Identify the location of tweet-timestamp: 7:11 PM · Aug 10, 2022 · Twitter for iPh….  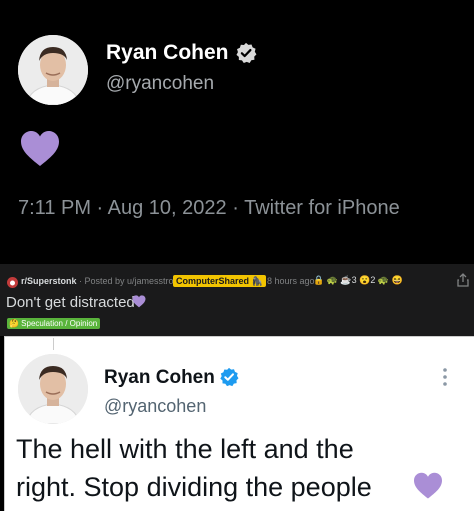
(209, 208).